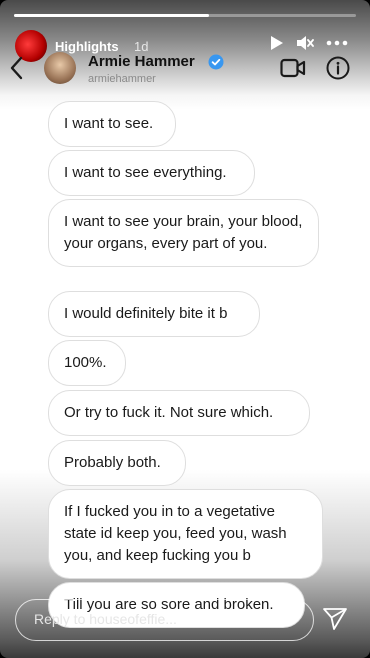 This screenshot has height=658, width=370. Describe the element at coordinates (277, 43) in the screenshot. I see `play-icon` at that location.